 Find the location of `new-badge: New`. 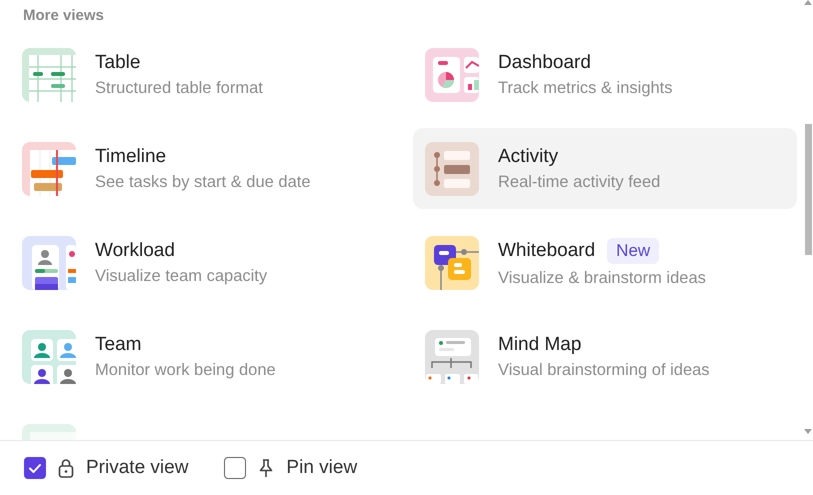

new-badge: New is located at coordinates (633, 251).